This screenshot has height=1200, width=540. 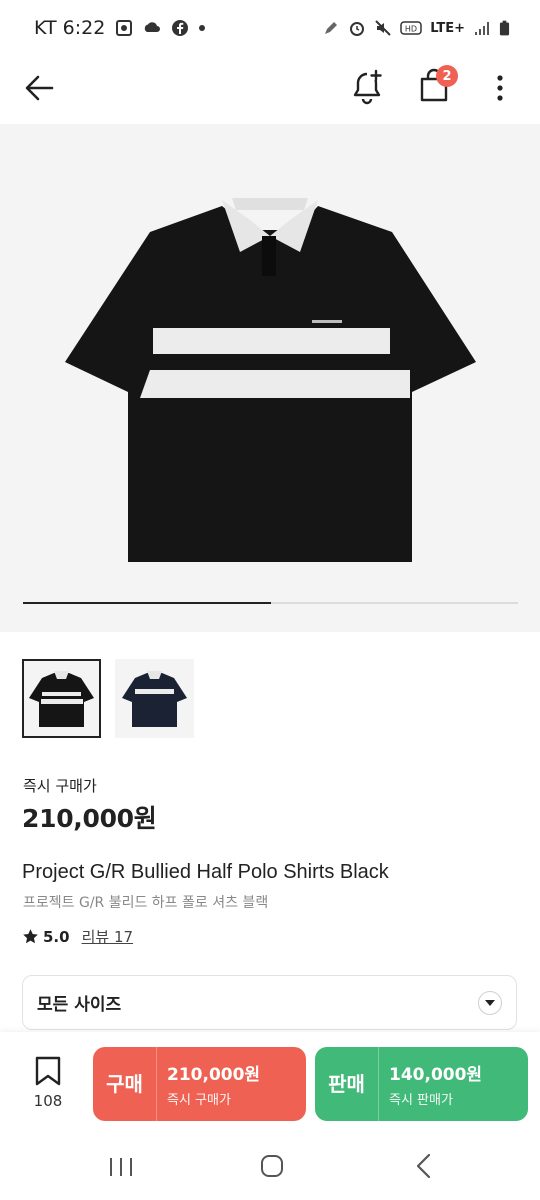 I want to click on star-icon, so click(x=30, y=936).